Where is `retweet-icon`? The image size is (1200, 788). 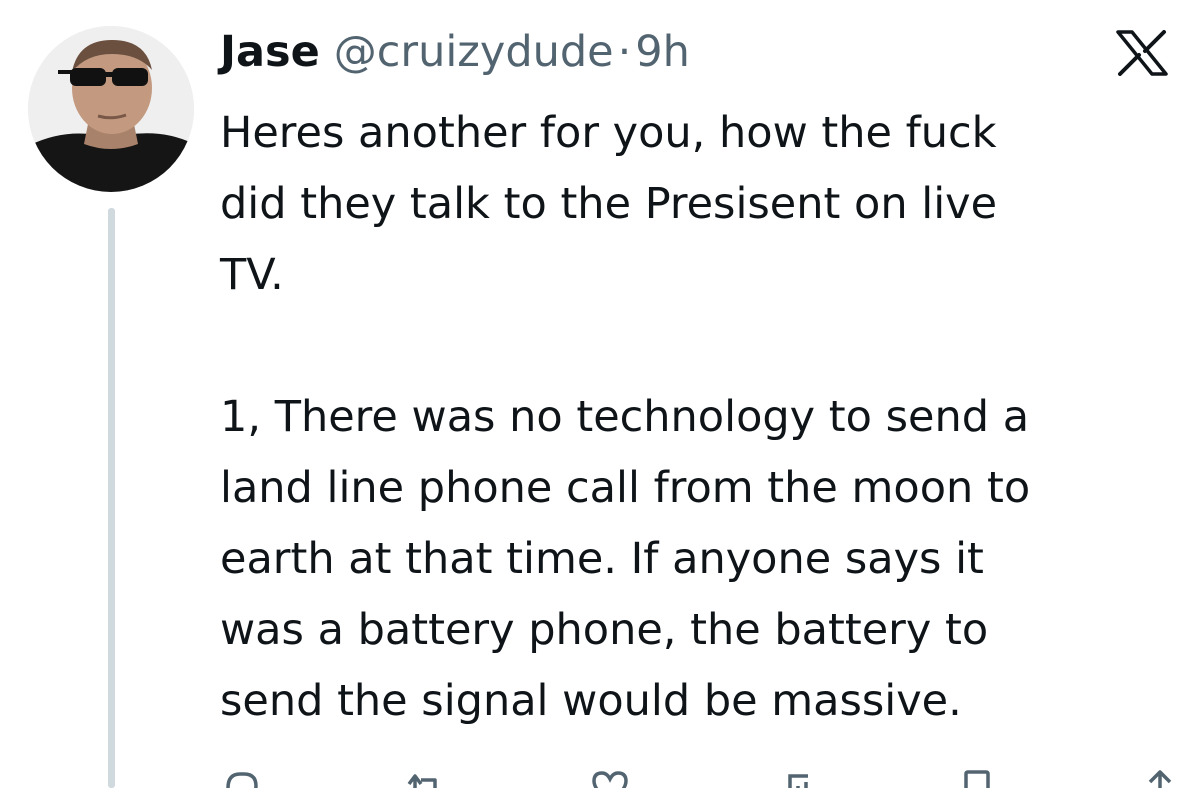
retweet-icon is located at coordinates (425, 778).